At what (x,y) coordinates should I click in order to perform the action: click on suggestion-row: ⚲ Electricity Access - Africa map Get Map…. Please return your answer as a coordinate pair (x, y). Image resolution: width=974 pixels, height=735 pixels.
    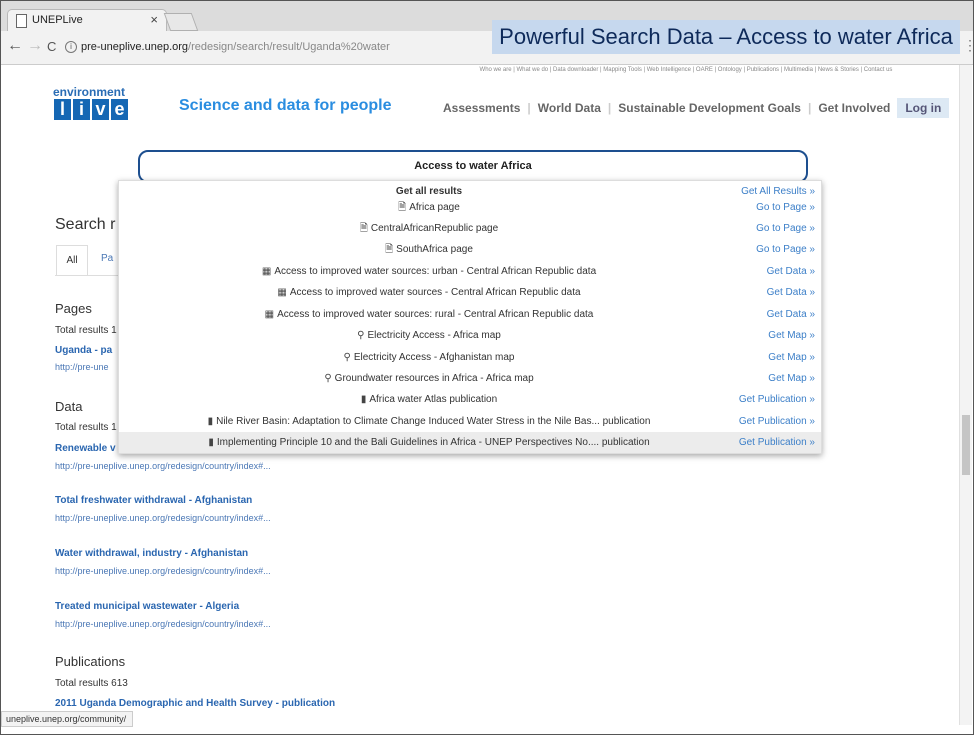
    Looking at the image, I should click on (470, 335).